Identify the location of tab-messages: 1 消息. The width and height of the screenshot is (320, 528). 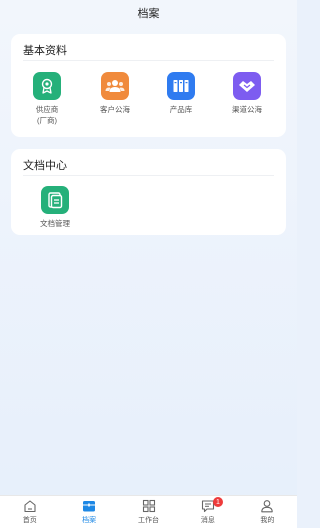
(207, 512).